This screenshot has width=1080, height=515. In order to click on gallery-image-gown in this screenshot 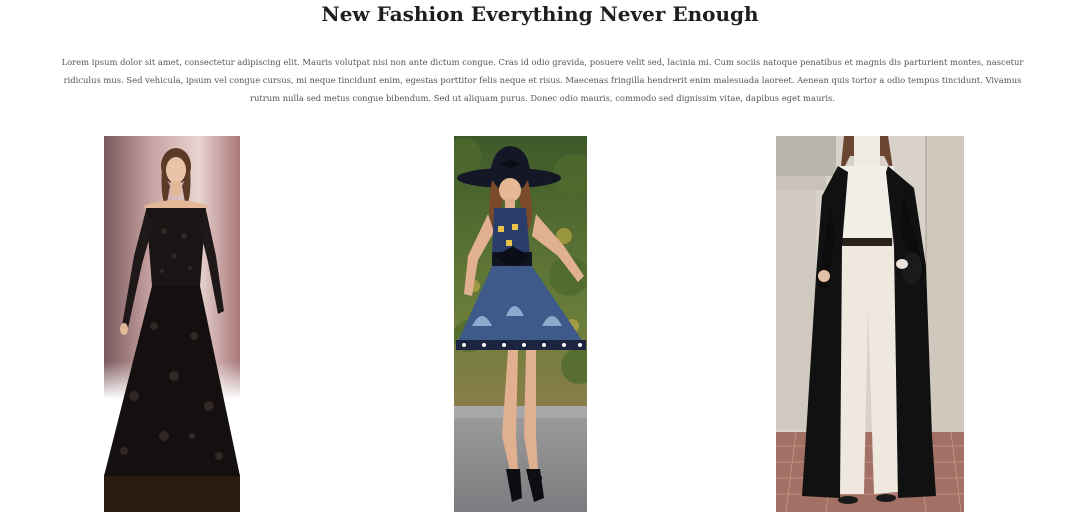, I will do `click(172, 324)`.